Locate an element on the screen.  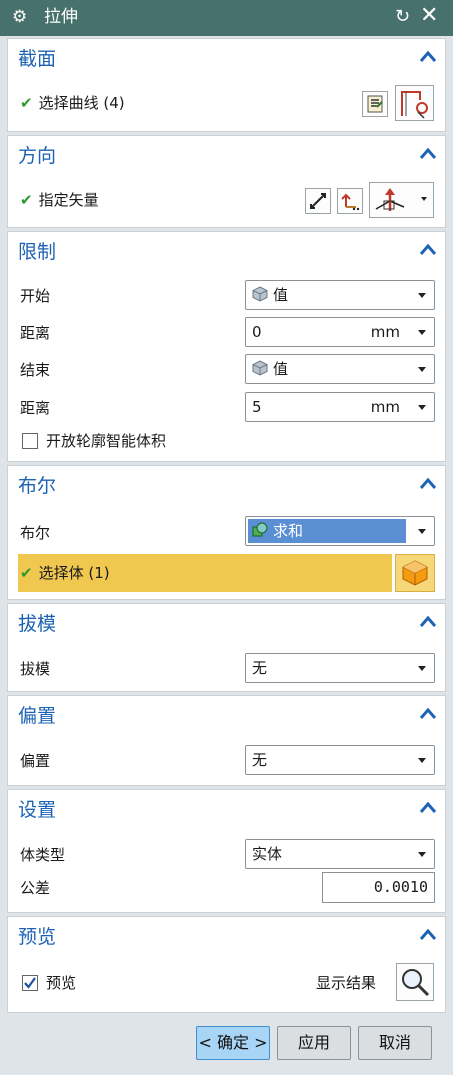
open-profile-label: 开放轮廓智能体积 is located at coordinates (106, 441).